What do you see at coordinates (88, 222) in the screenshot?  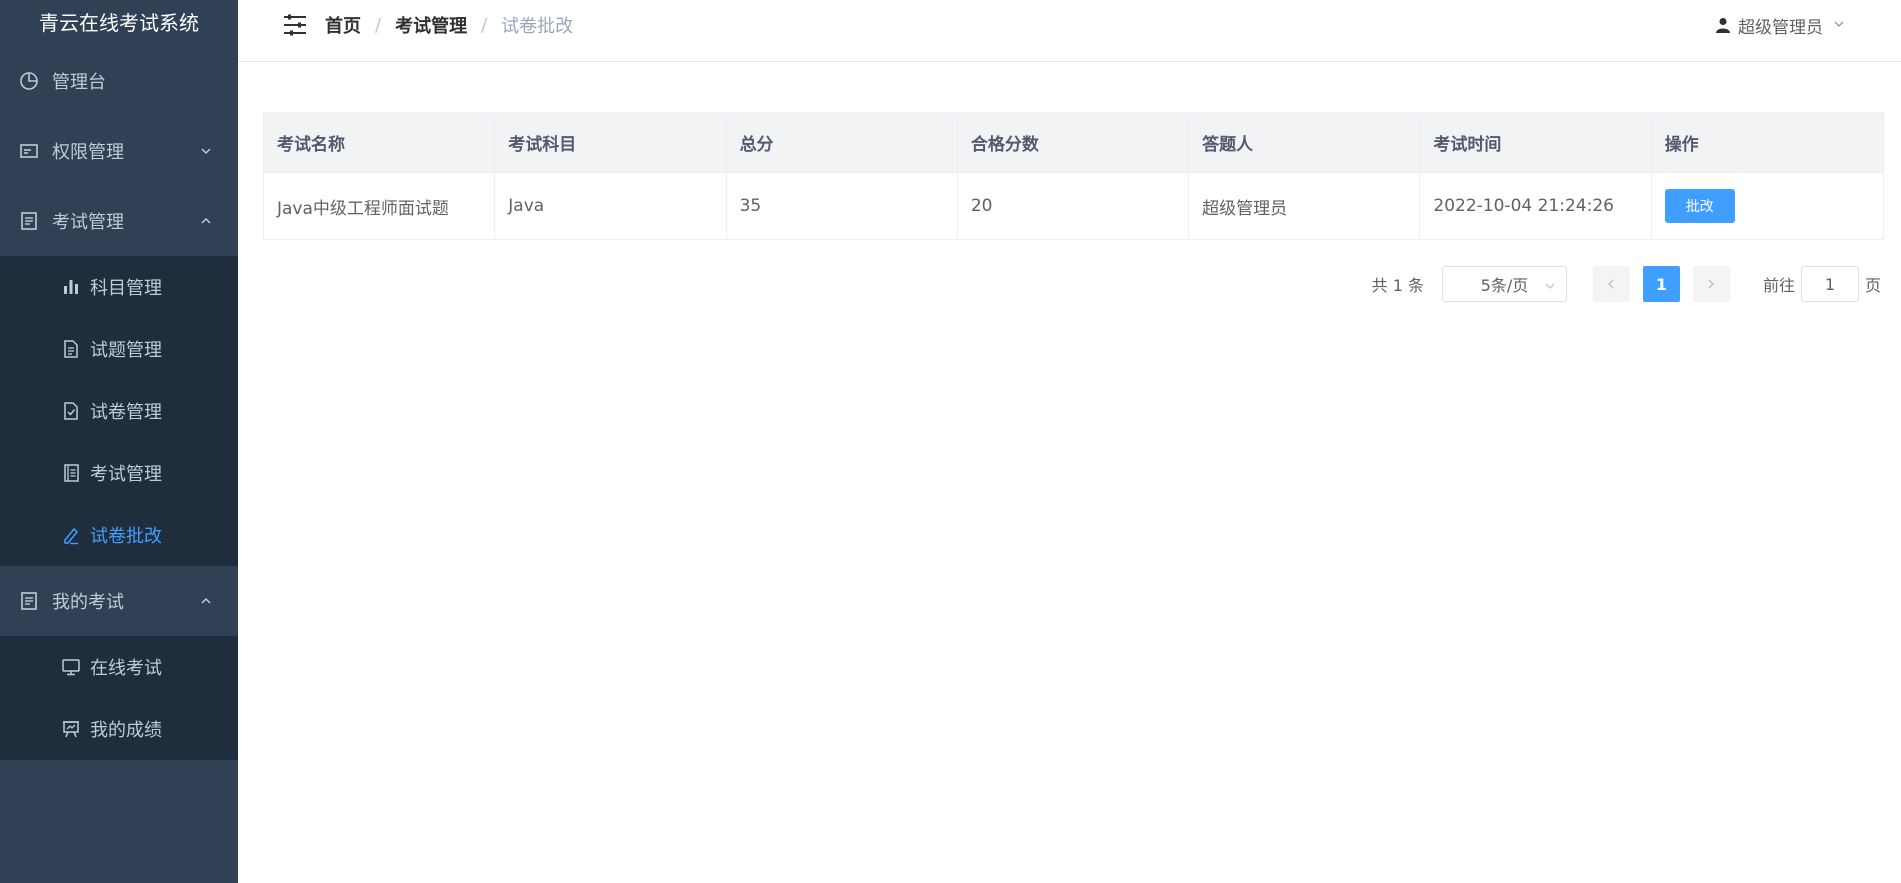 I see `menu-label: 考试管理` at bounding box center [88, 222].